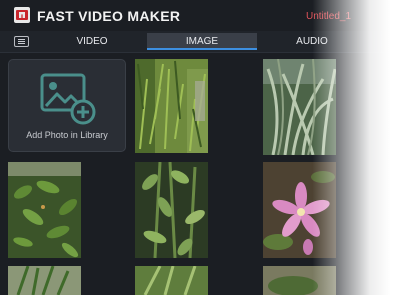 The height and width of the screenshot is (295, 411). I want to click on title-bar: FAST VIDEO MAKER Untitled_1, so click(205, 15).